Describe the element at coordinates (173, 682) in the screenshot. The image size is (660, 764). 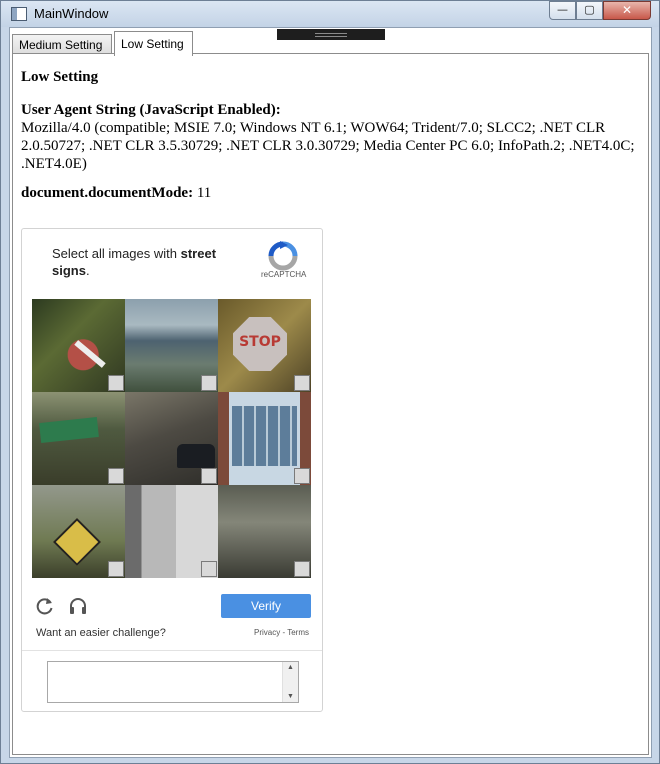
I see `captcha-response-textarea: ▲ ▼` at that location.